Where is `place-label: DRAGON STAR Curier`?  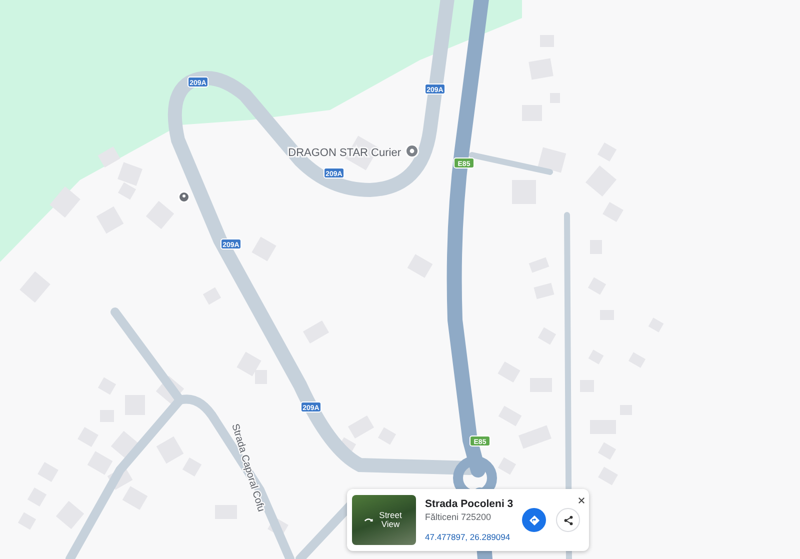 place-label: DRAGON STAR Curier is located at coordinates (344, 153).